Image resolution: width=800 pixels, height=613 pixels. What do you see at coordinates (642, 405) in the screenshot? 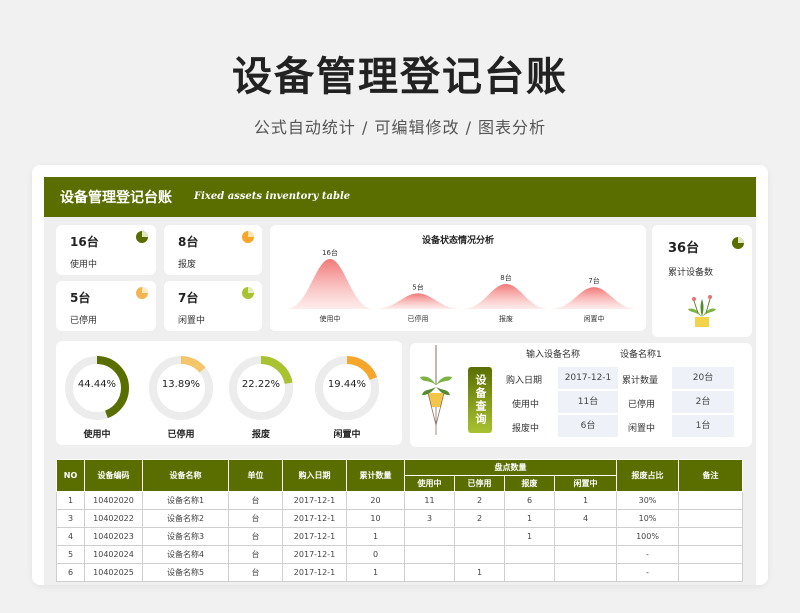
I see `field-label: 已停用` at bounding box center [642, 405].